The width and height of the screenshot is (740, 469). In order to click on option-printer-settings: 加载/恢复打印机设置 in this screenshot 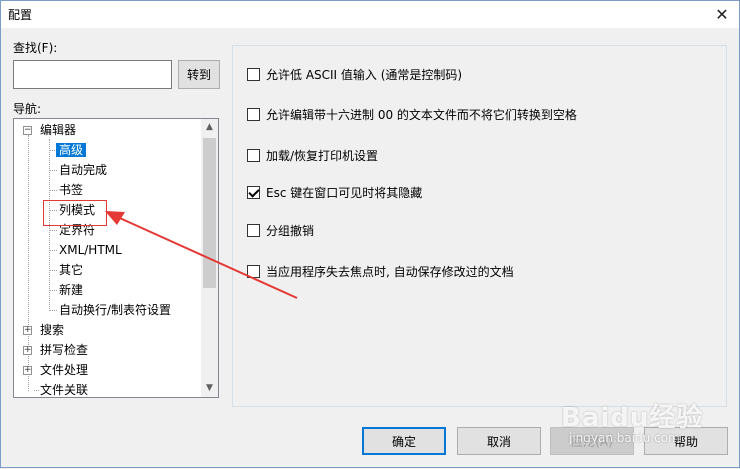, I will do `click(312, 155)`.